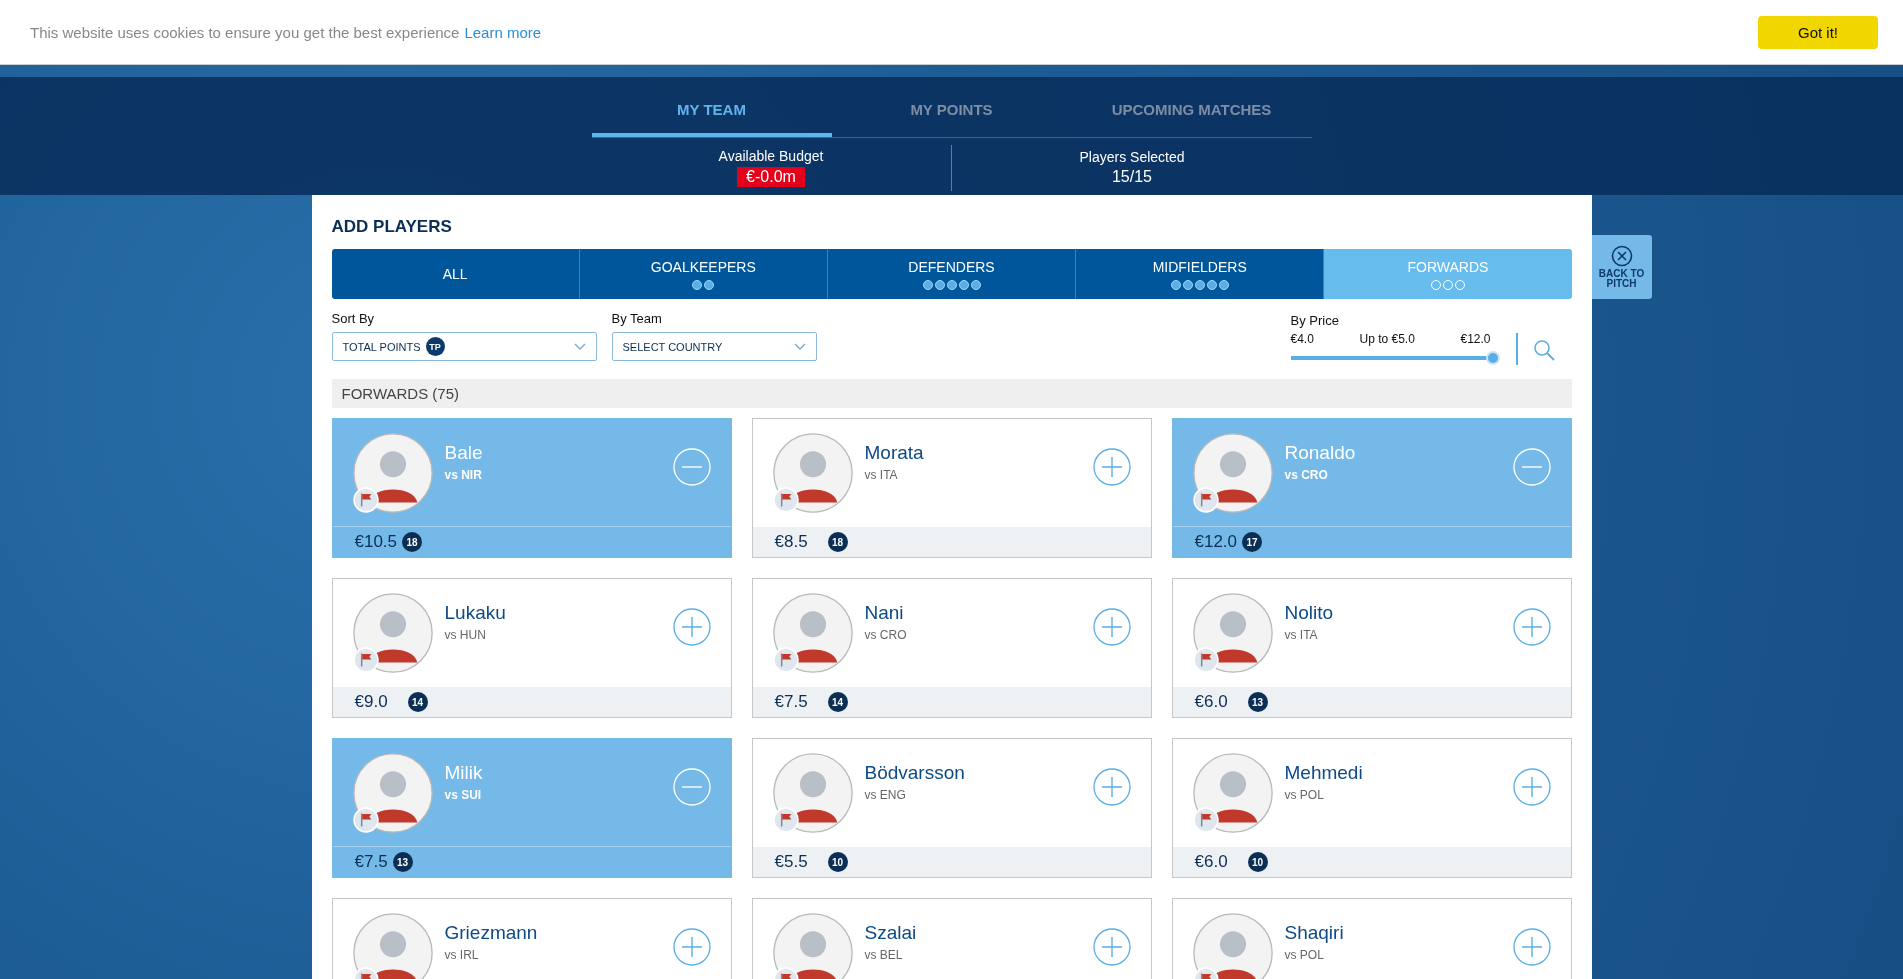  Describe the element at coordinates (894, 453) in the screenshot. I see `player-name: Morata` at that location.